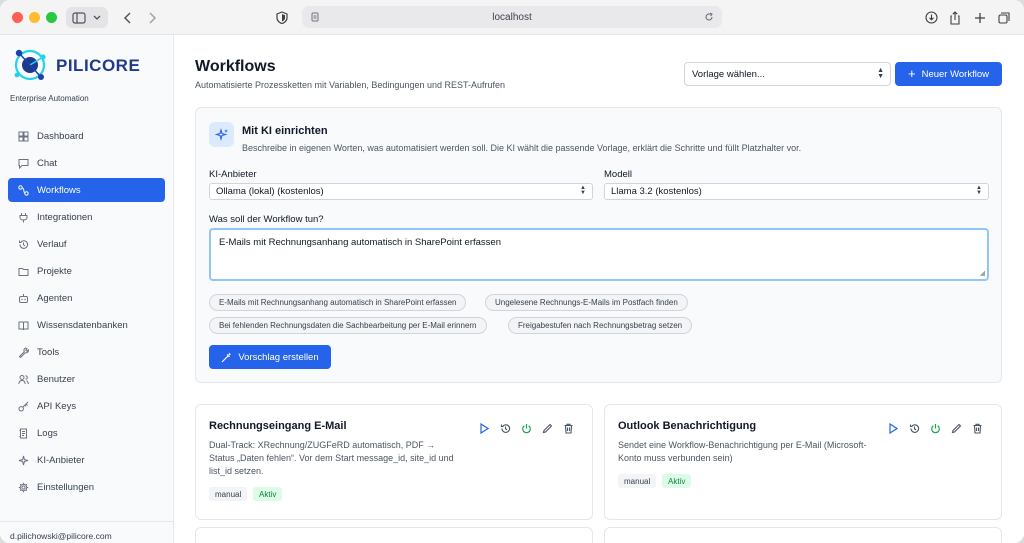 The image size is (1024, 543). What do you see at coordinates (86, 298) in the screenshot?
I see `sidebar-item-agenten: Agenten` at bounding box center [86, 298].